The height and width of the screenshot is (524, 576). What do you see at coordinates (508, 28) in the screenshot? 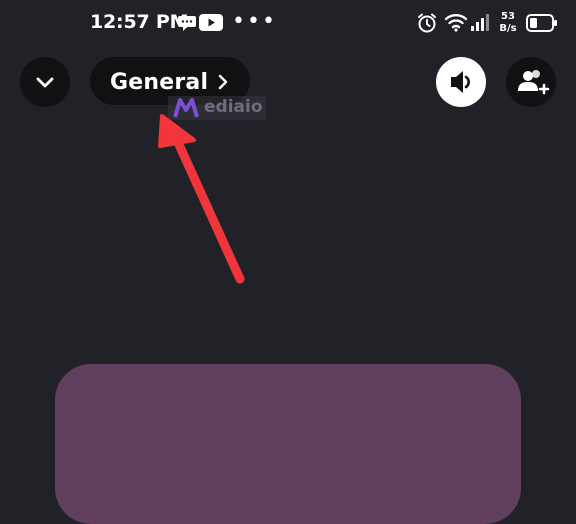
I see `network-speed-unit: B/s` at bounding box center [508, 28].